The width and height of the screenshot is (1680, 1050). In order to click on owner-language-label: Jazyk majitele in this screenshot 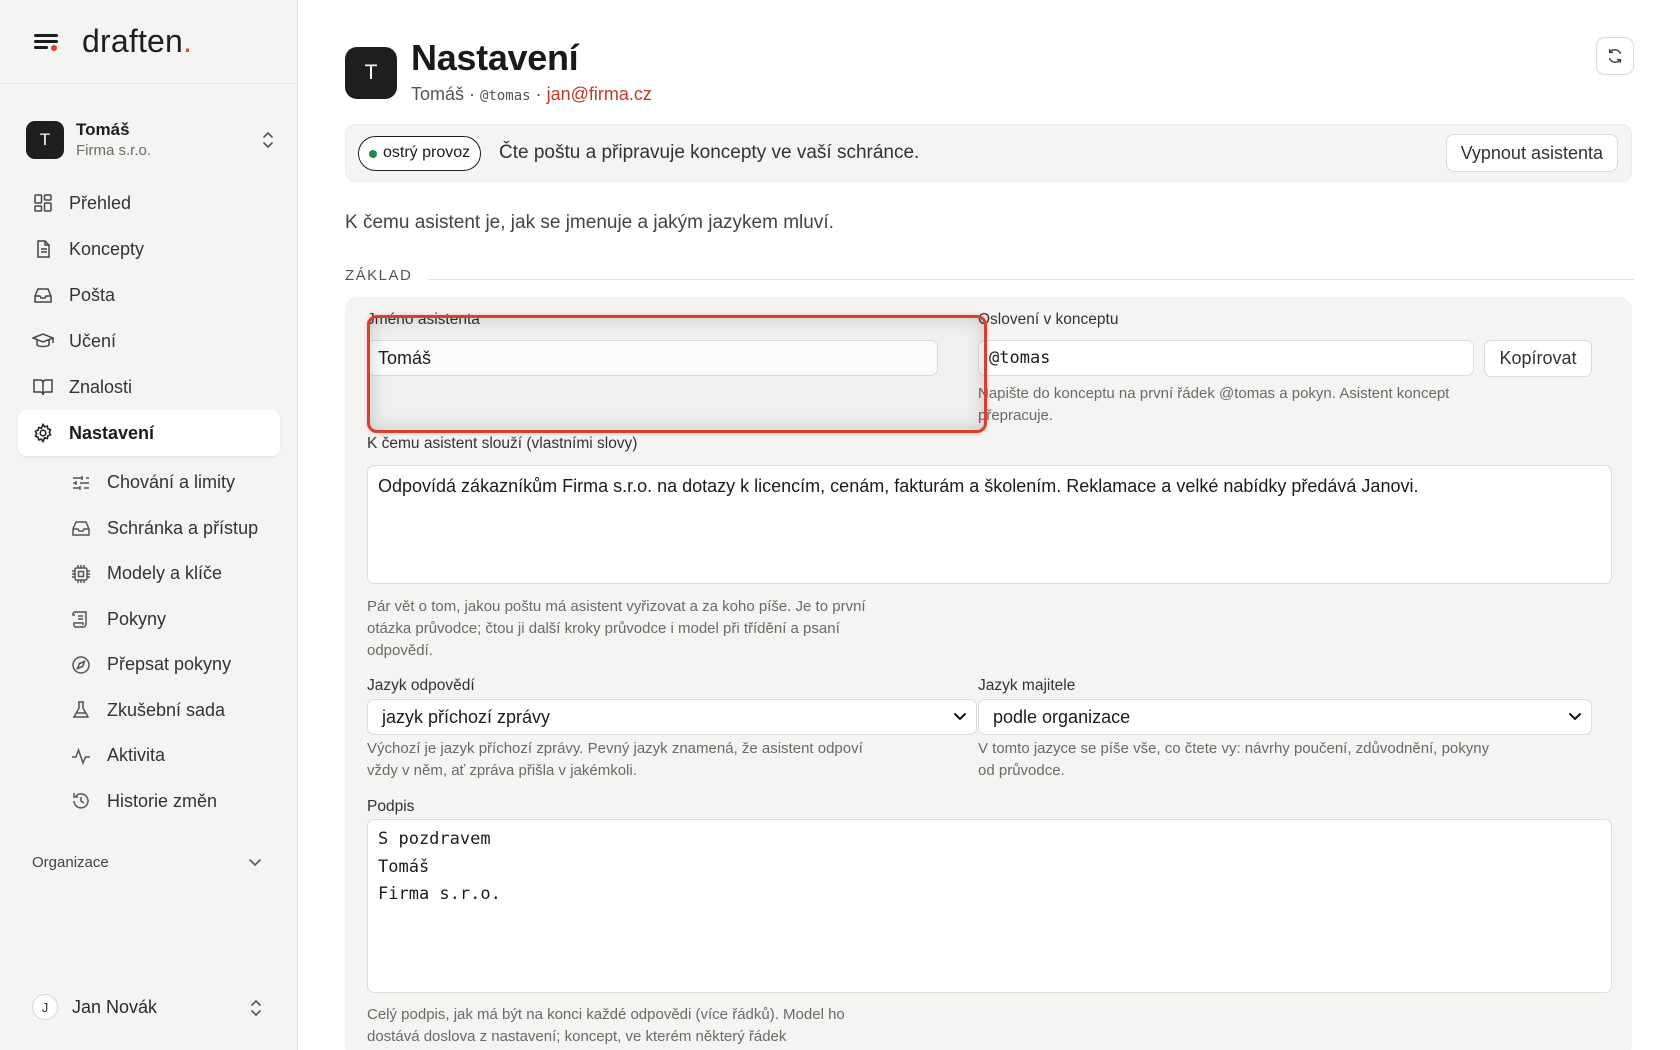, I will do `click(1027, 685)`.